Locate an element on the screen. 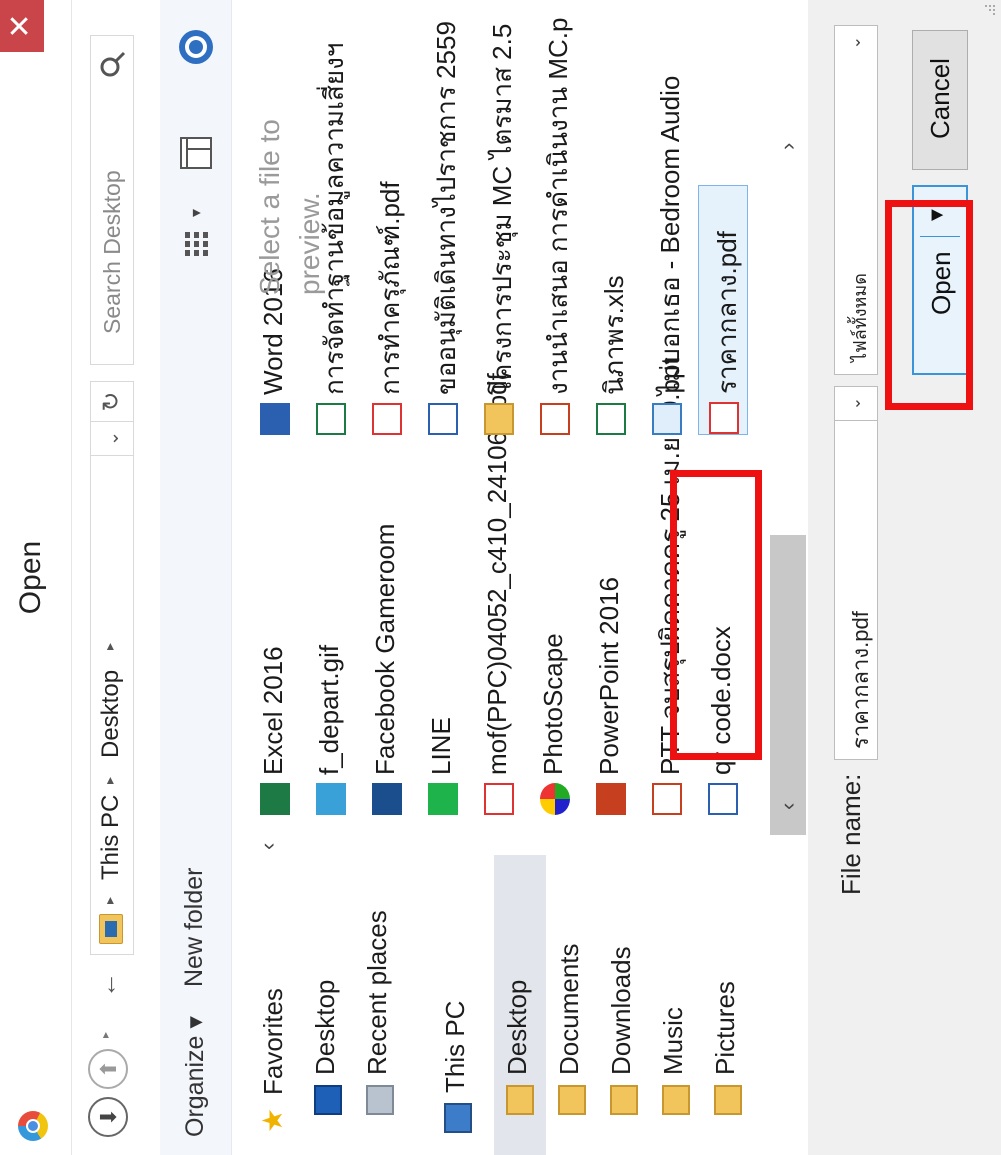 The height and width of the screenshot is (1155, 1001). file-name: ขออนุมัติเดินทางไปราชการ 2559 is located at coordinates (446, 208).